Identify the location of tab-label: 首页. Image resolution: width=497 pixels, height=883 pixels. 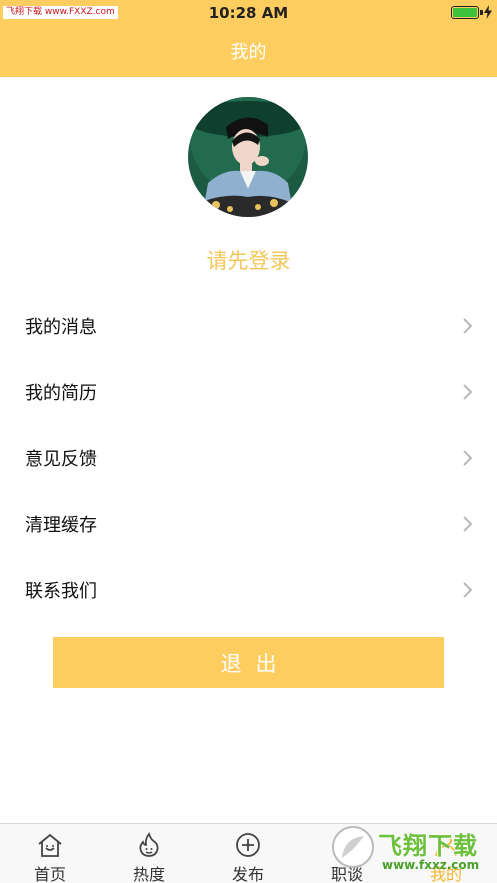
(49, 874).